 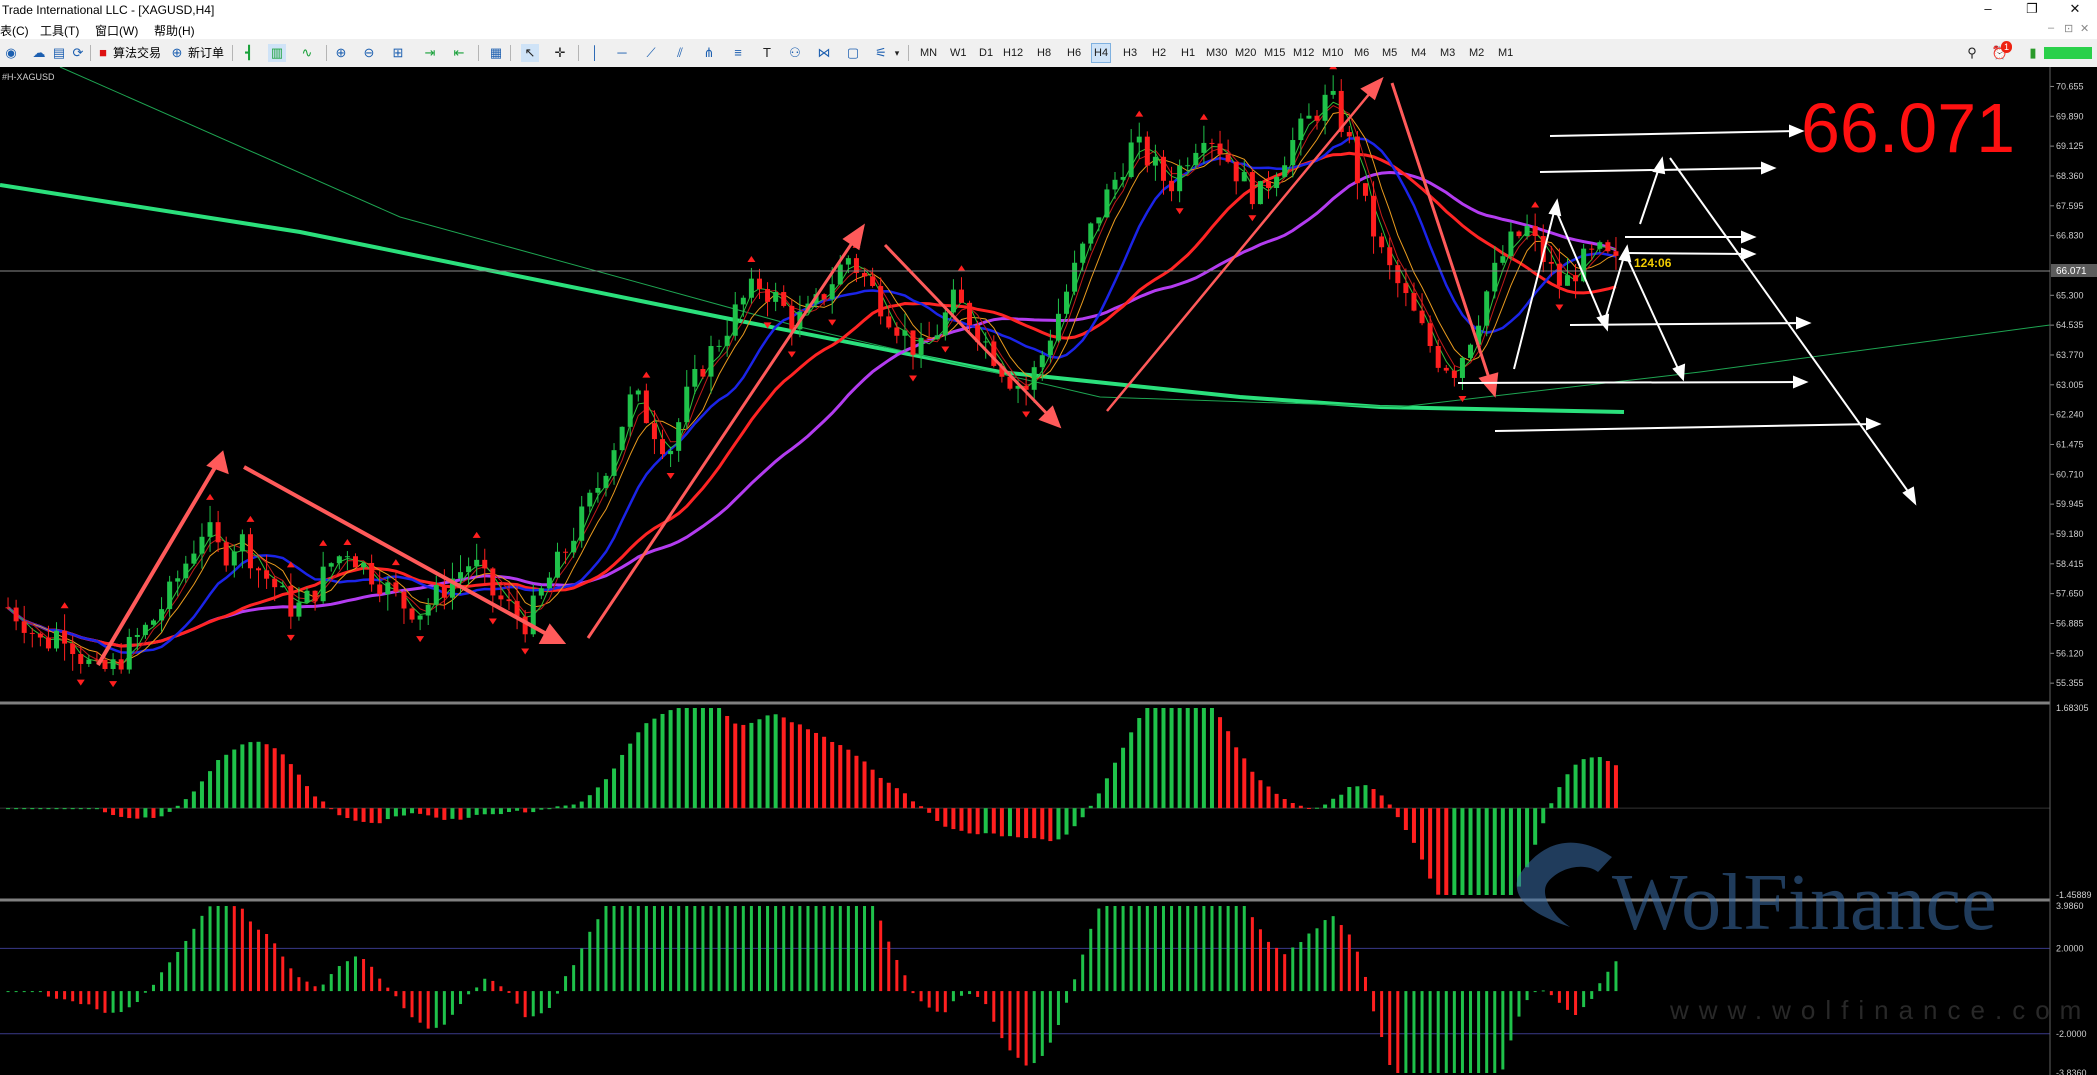 I want to click on signal-icon: ◉, so click(x=11, y=53).